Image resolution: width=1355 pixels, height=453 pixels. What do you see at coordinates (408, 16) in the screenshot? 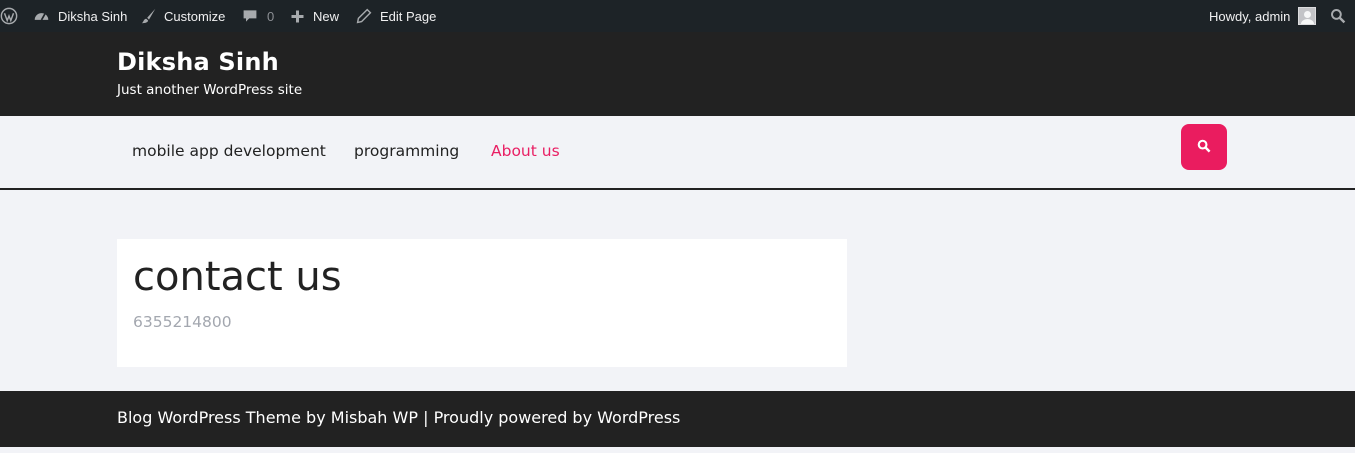
I see `edit-page-label: Edit Page` at bounding box center [408, 16].